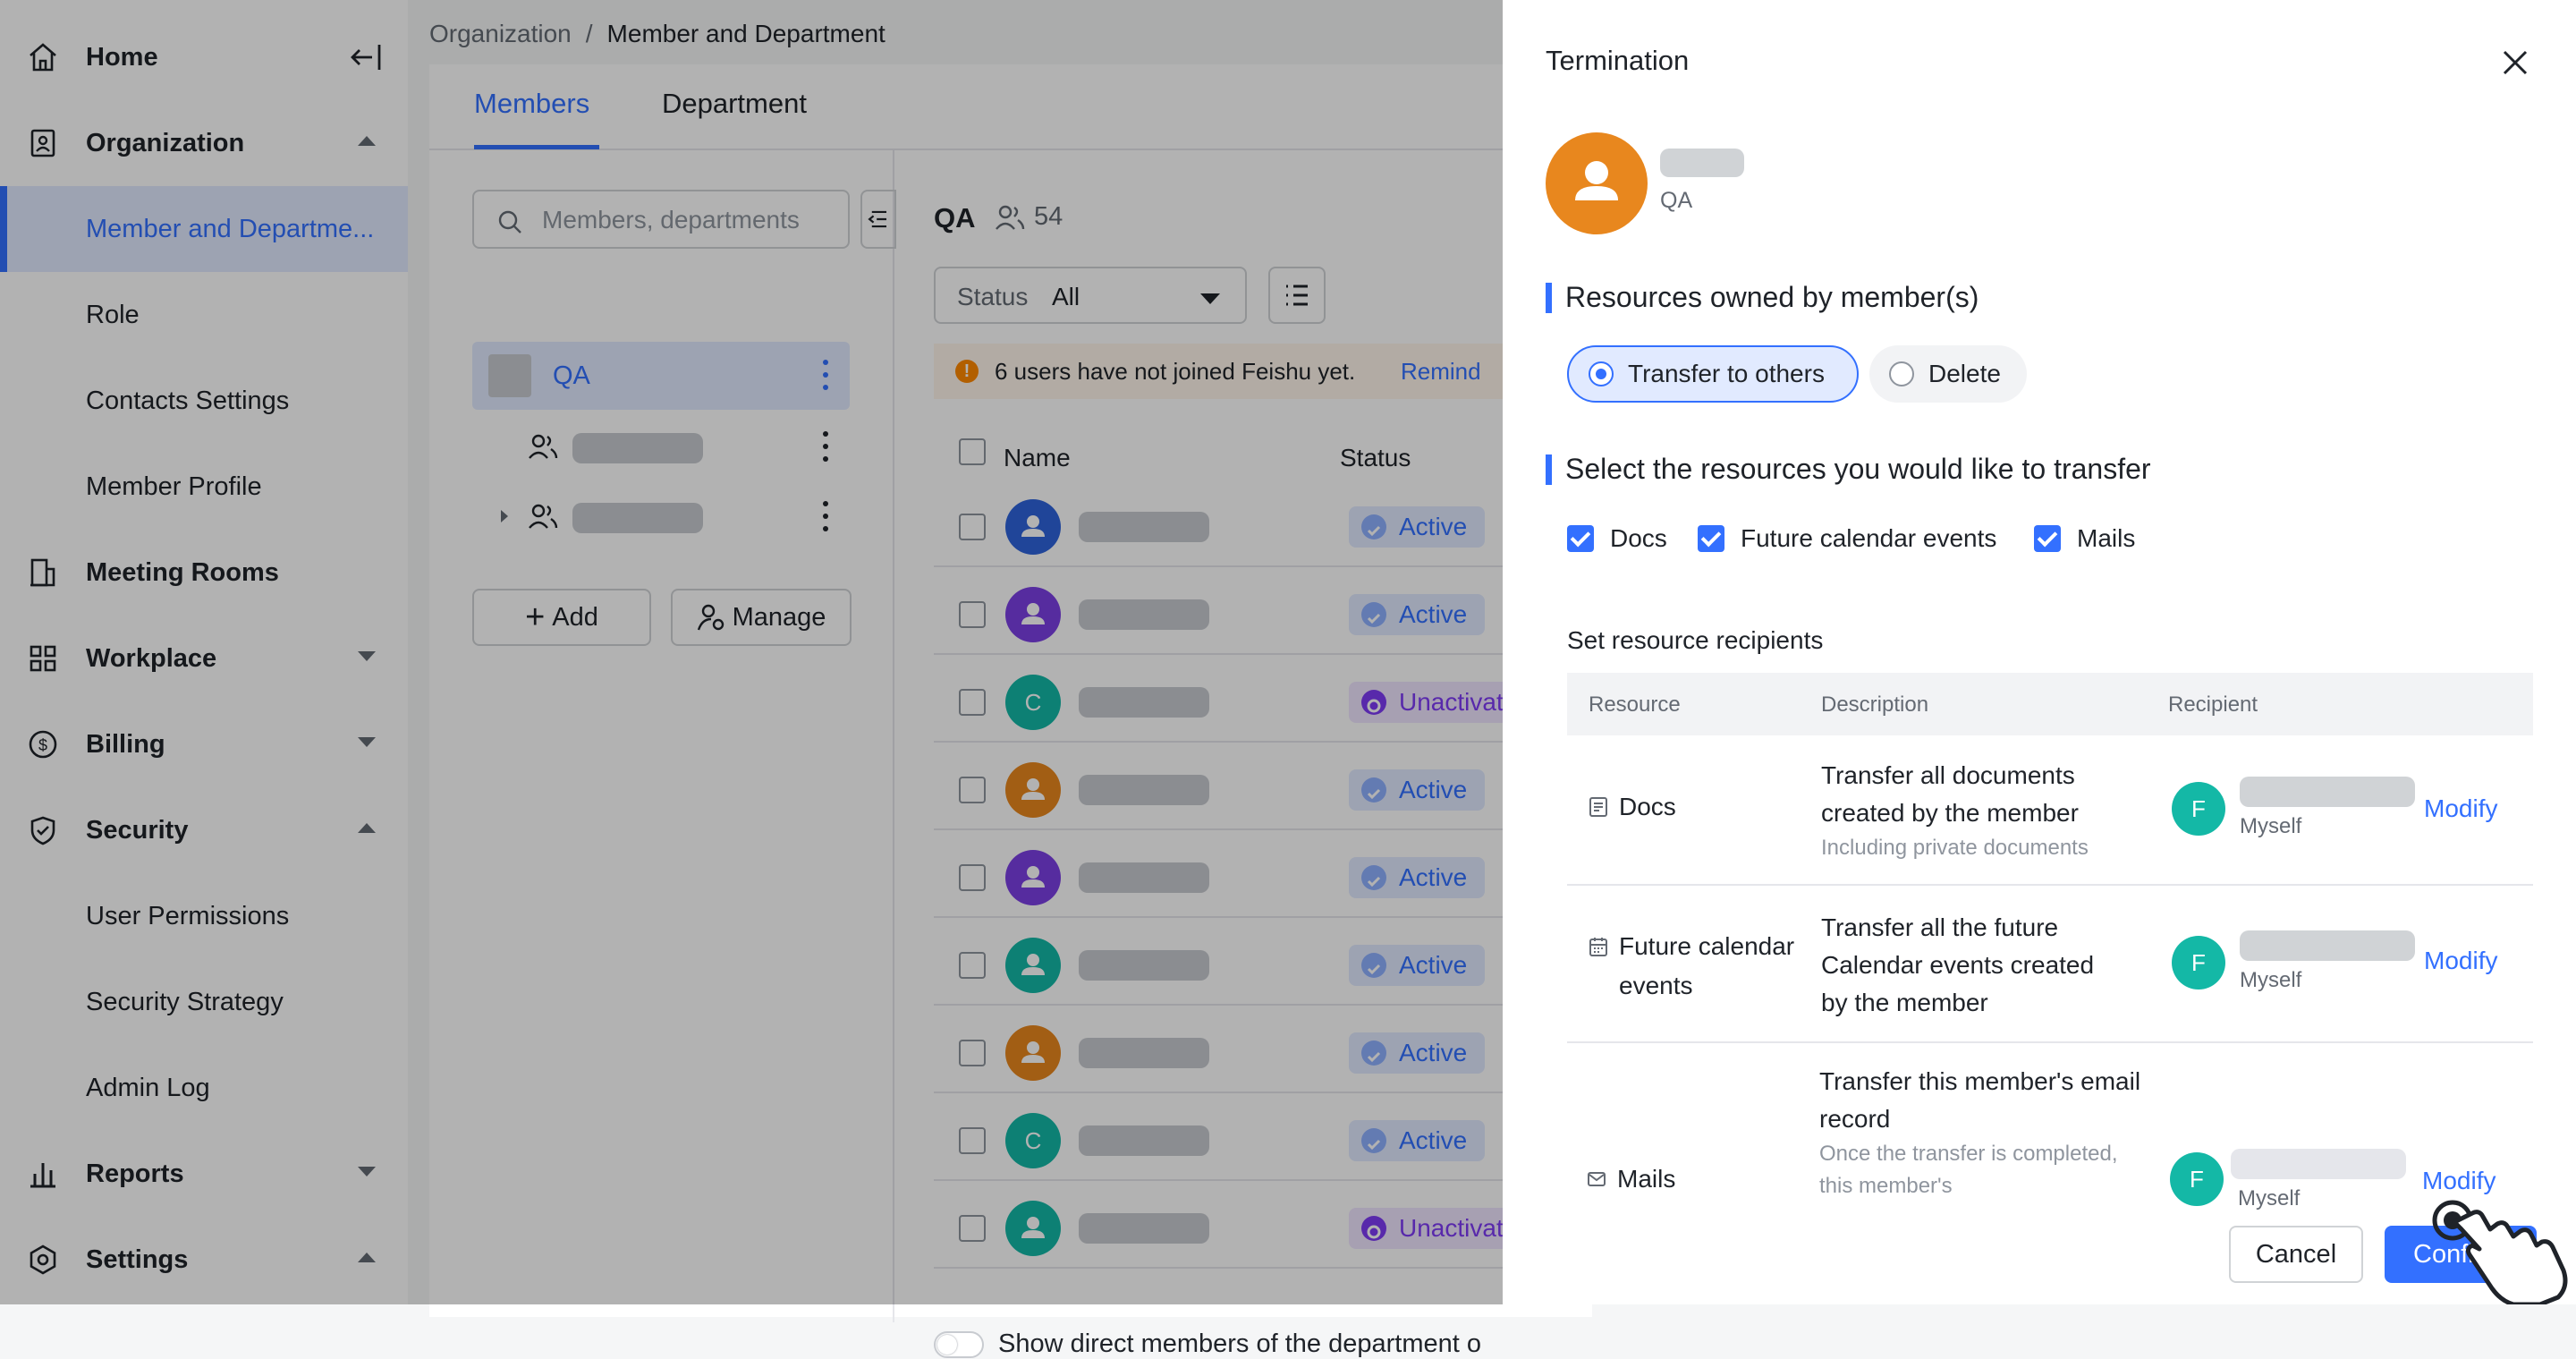  I want to click on resource-name-label: Future calendar events, so click(1707, 966).